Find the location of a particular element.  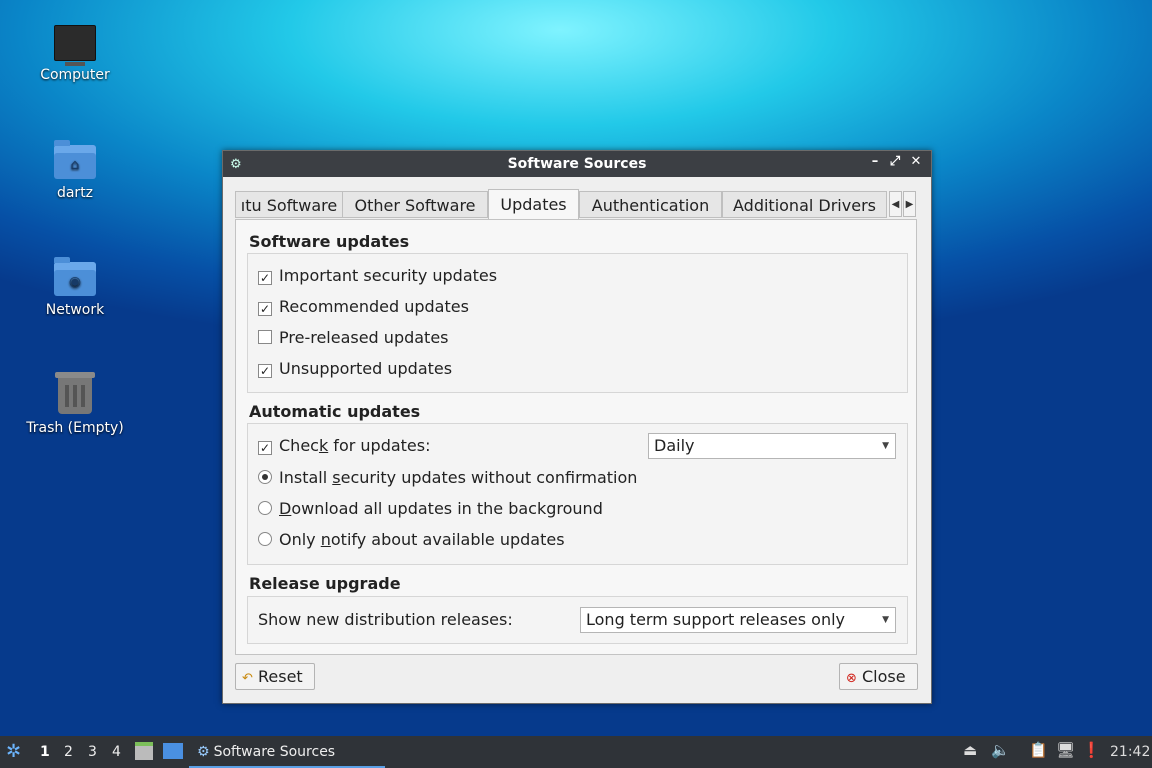

option-label: Pre-released updates is located at coordinates (364, 337).